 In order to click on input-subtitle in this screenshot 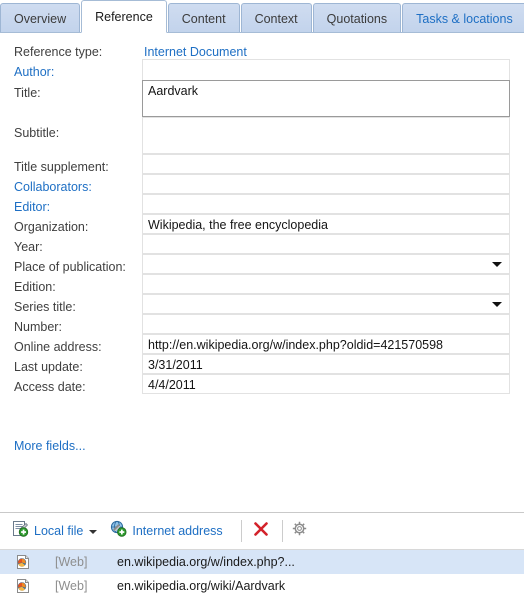, I will do `click(326, 135)`.